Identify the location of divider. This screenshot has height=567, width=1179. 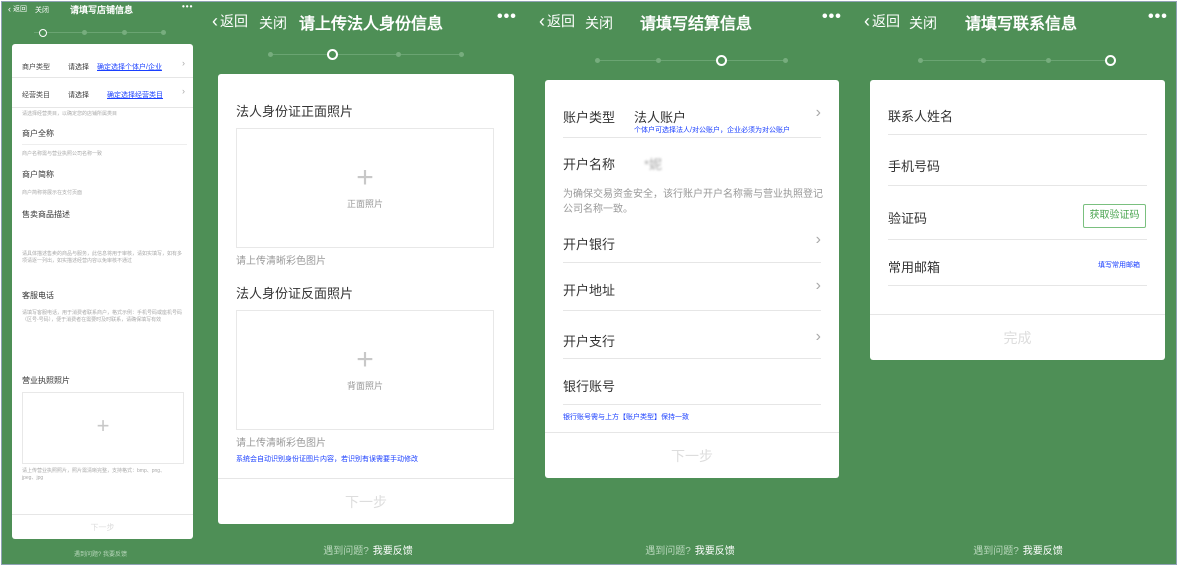
(104, 144).